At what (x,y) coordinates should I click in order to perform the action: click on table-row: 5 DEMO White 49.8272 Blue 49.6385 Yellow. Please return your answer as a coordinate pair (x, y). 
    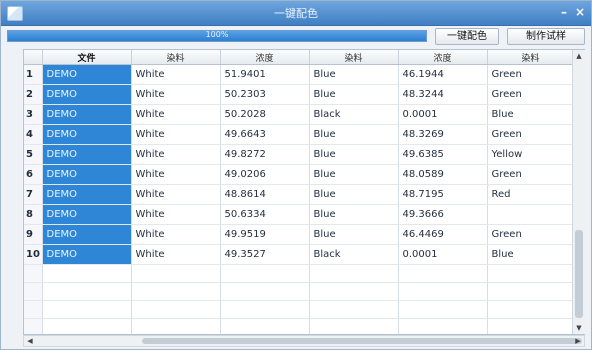
    Looking at the image, I should click on (299, 154).